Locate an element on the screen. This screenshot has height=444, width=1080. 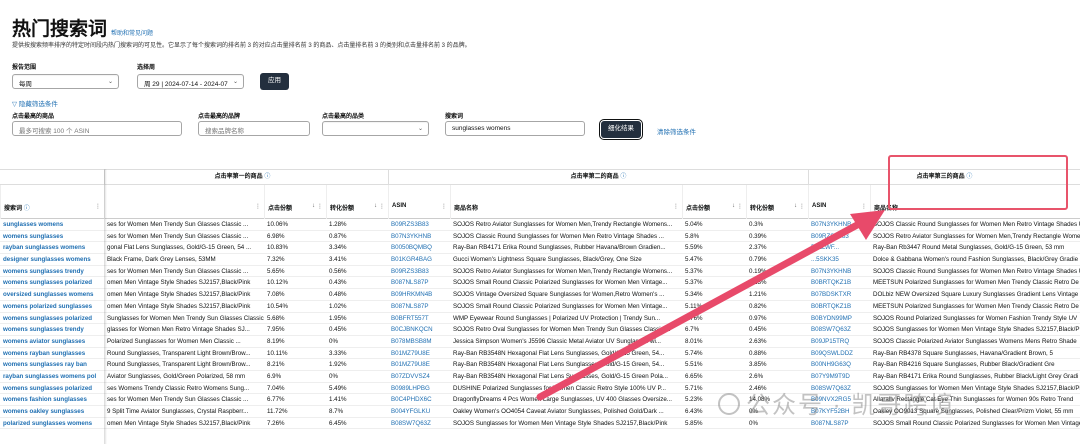
arrow-shaft is located at coordinates (705, 307).